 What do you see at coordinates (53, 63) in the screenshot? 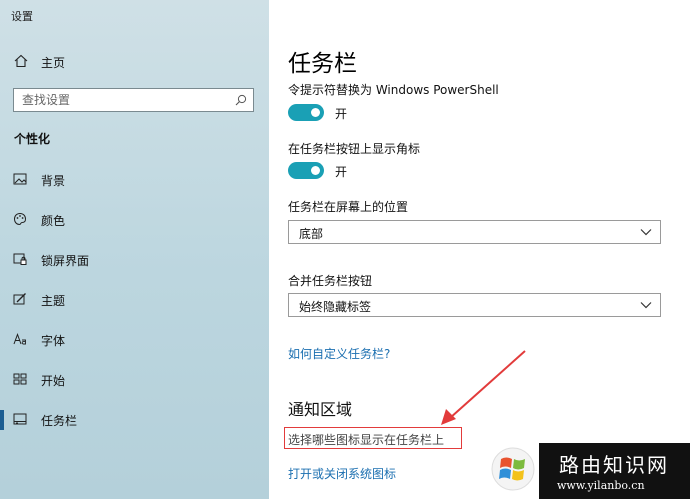
I see `nav-home-label: 主页` at bounding box center [53, 63].